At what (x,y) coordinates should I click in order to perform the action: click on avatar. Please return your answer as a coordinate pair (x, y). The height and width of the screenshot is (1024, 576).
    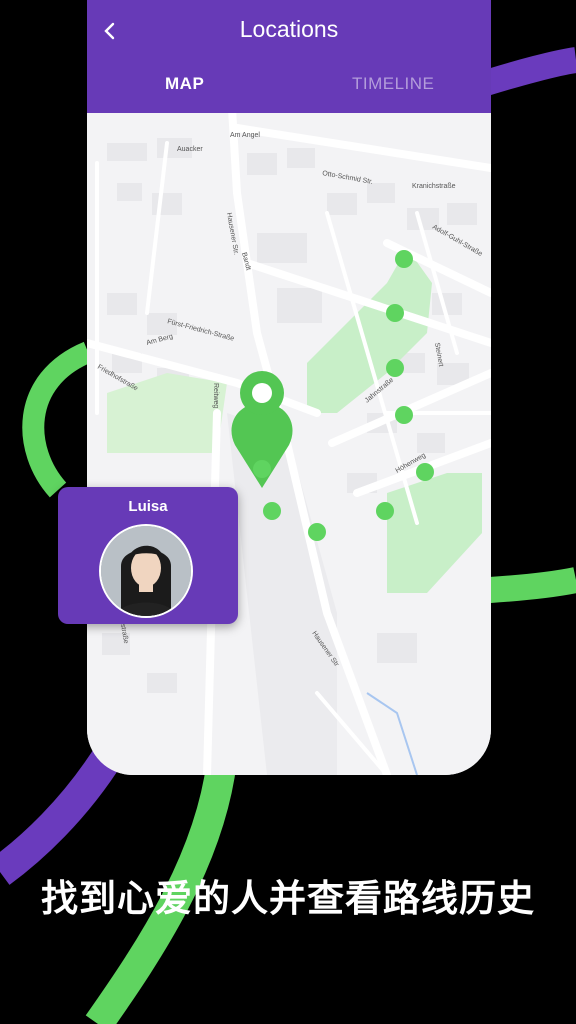
    Looking at the image, I should click on (146, 571).